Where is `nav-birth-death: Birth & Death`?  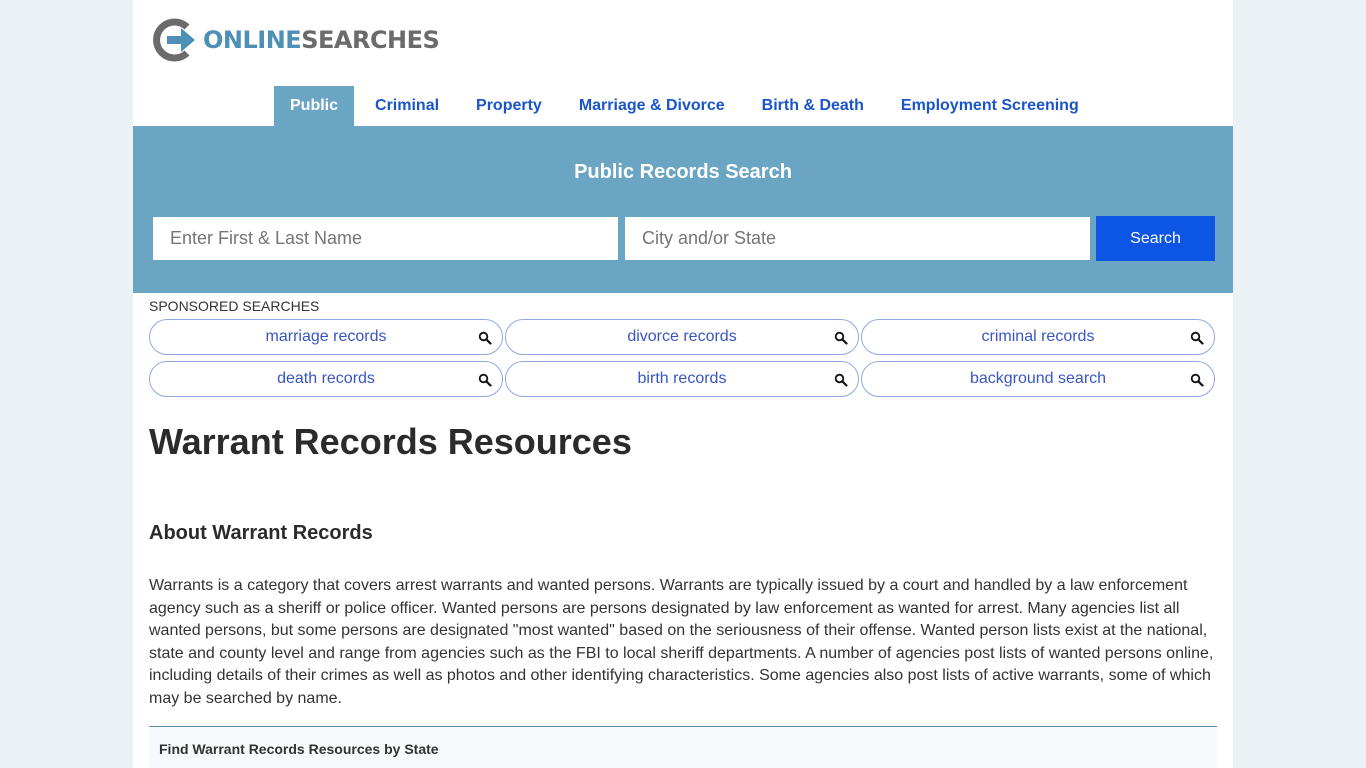 nav-birth-death: Birth & Death is located at coordinates (813, 106).